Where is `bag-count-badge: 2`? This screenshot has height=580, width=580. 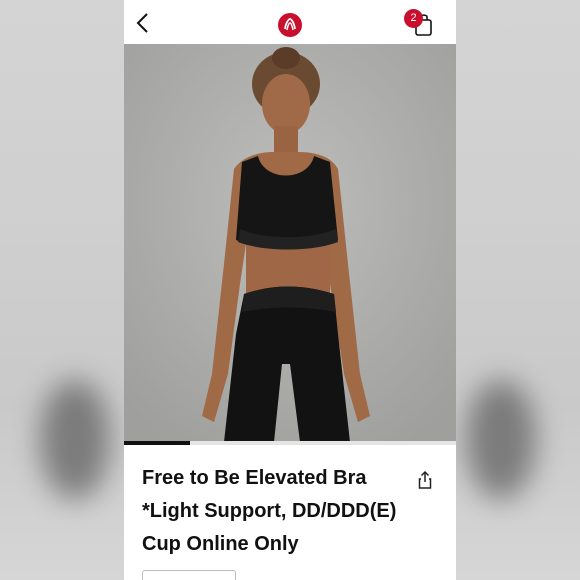 bag-count-badge: 2 is located at coordinates (413, 18).